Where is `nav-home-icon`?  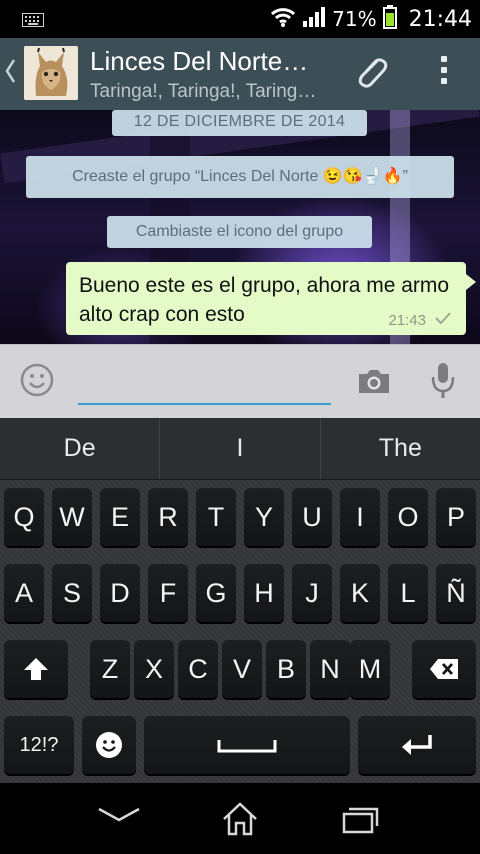 nav-home-icon is located at coordinates (240, 821).